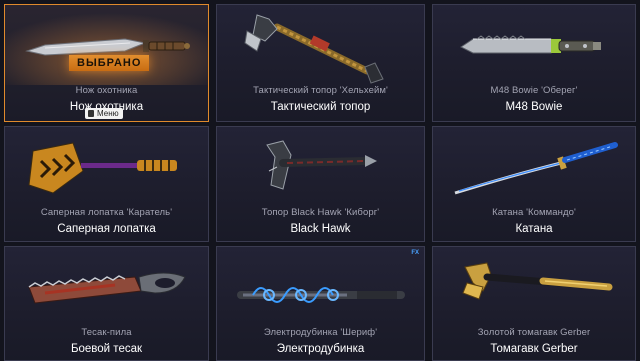 This screenshot has height=361, width=640. What do you see at coordinates (320, 349) in the screenshot?
I see `weapon-title: Электродубинка` at bounding box center [320, 349].